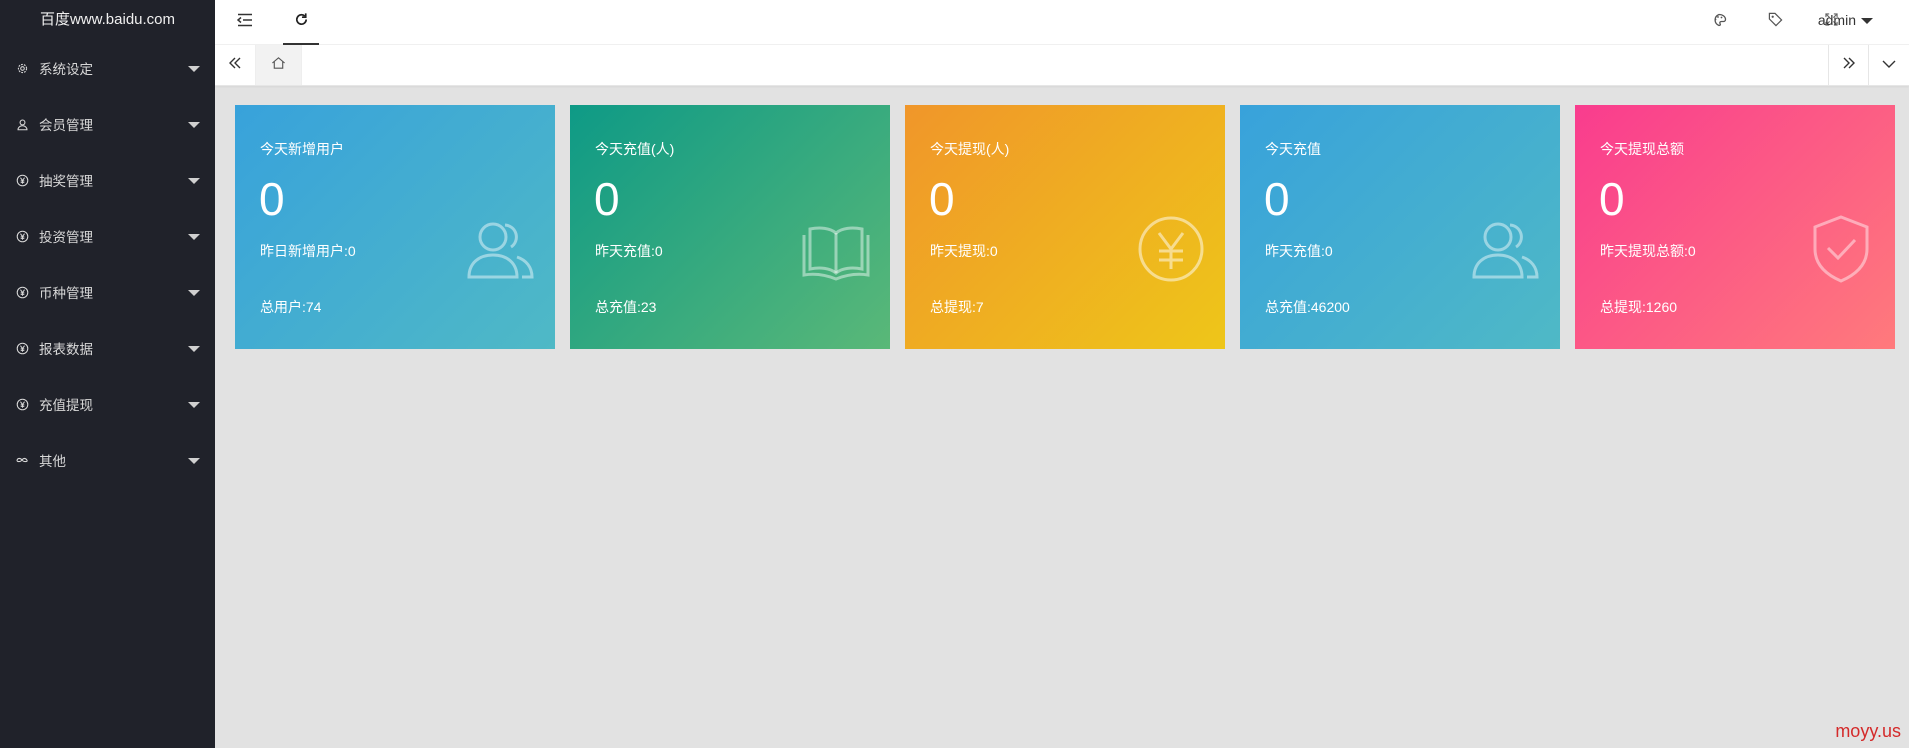 Image resolution: width=1909 pixels, height=748 pixels. I want to click on sidebar-item-label: 币种管理, so click(66, 293).